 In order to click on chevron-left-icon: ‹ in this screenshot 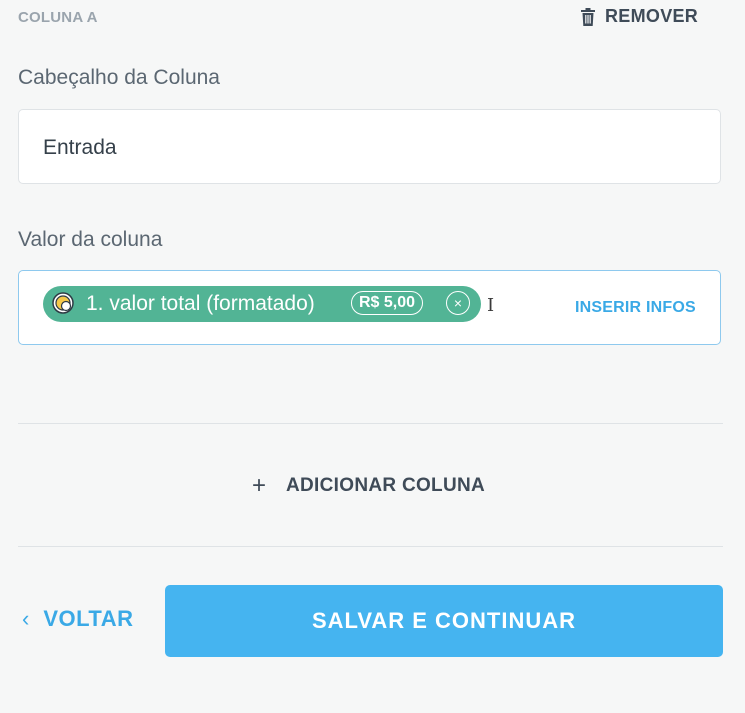, I will do `click(26, 618)`.